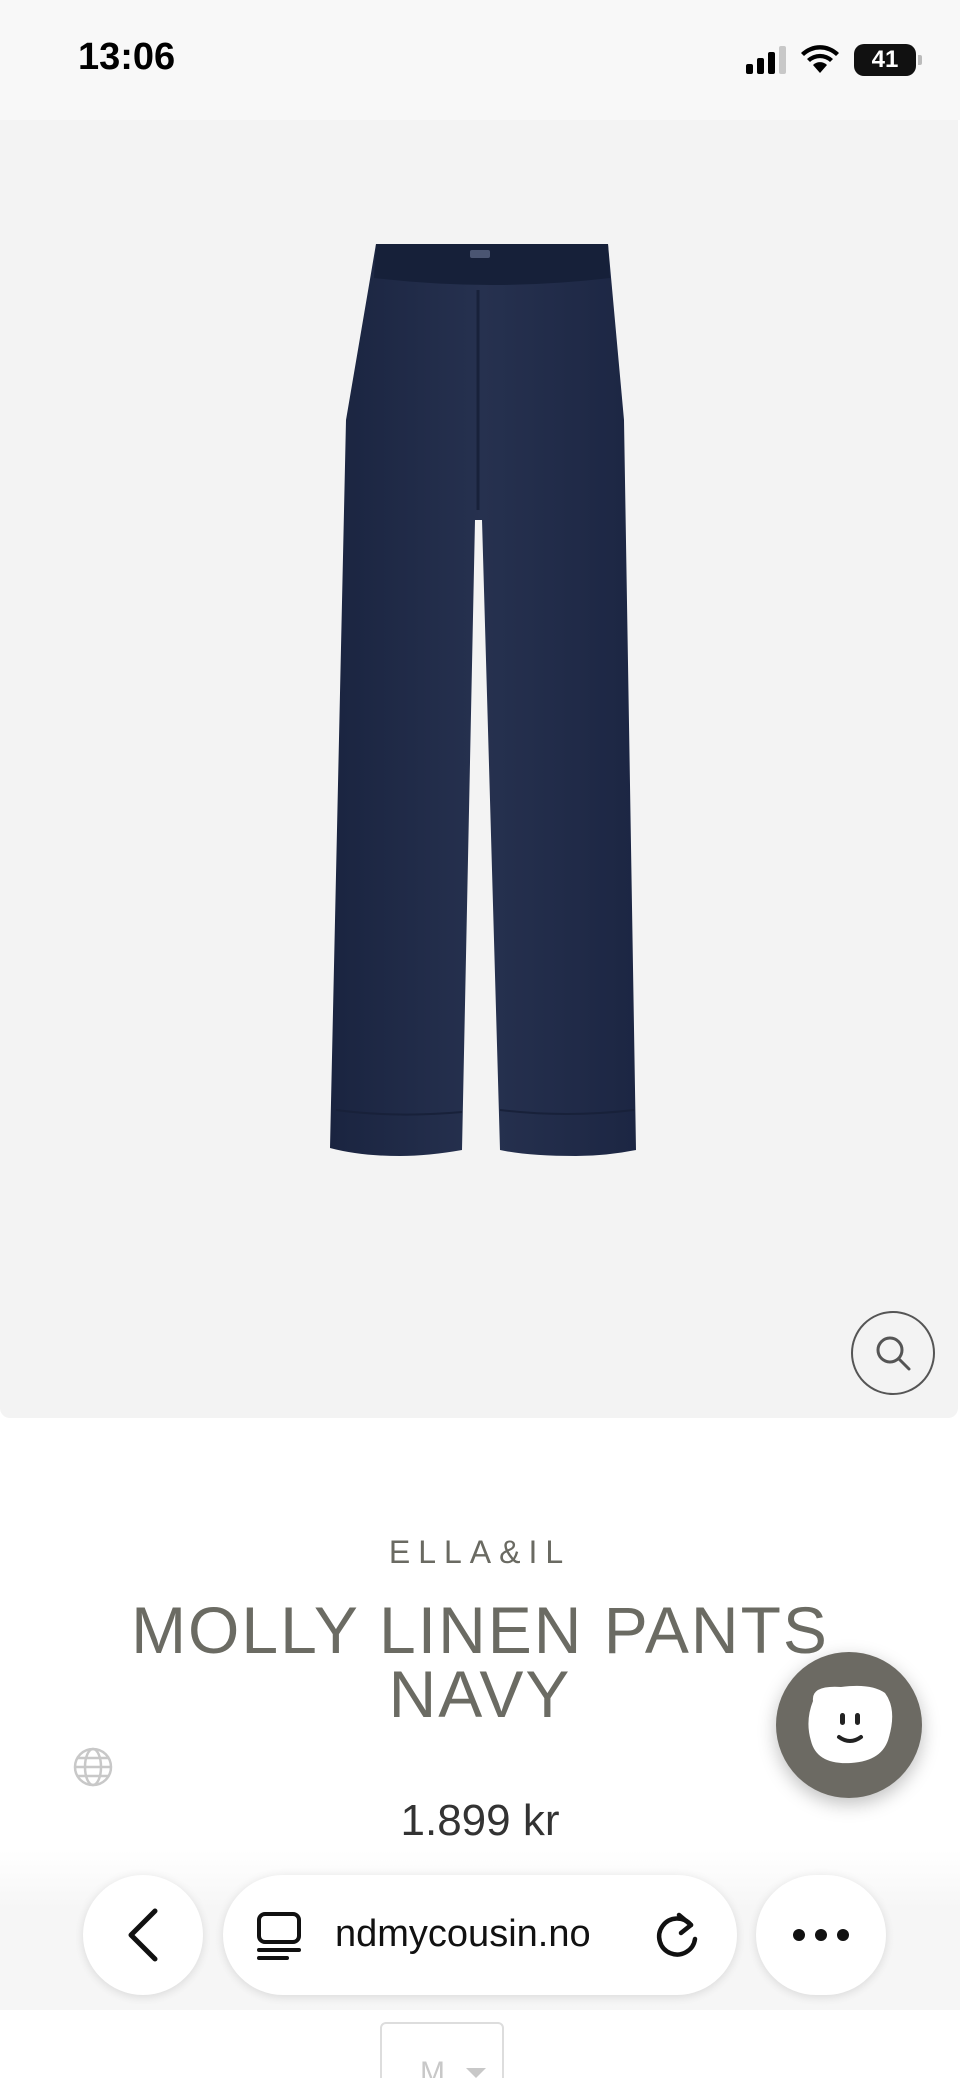 The image size is (960, 2078). I want to click on zoom-button, so click(893, 1353).